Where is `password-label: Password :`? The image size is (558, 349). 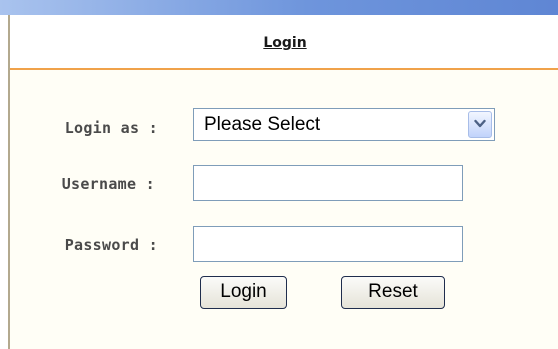
password-label: Password : is located at coordinates (111, 245).